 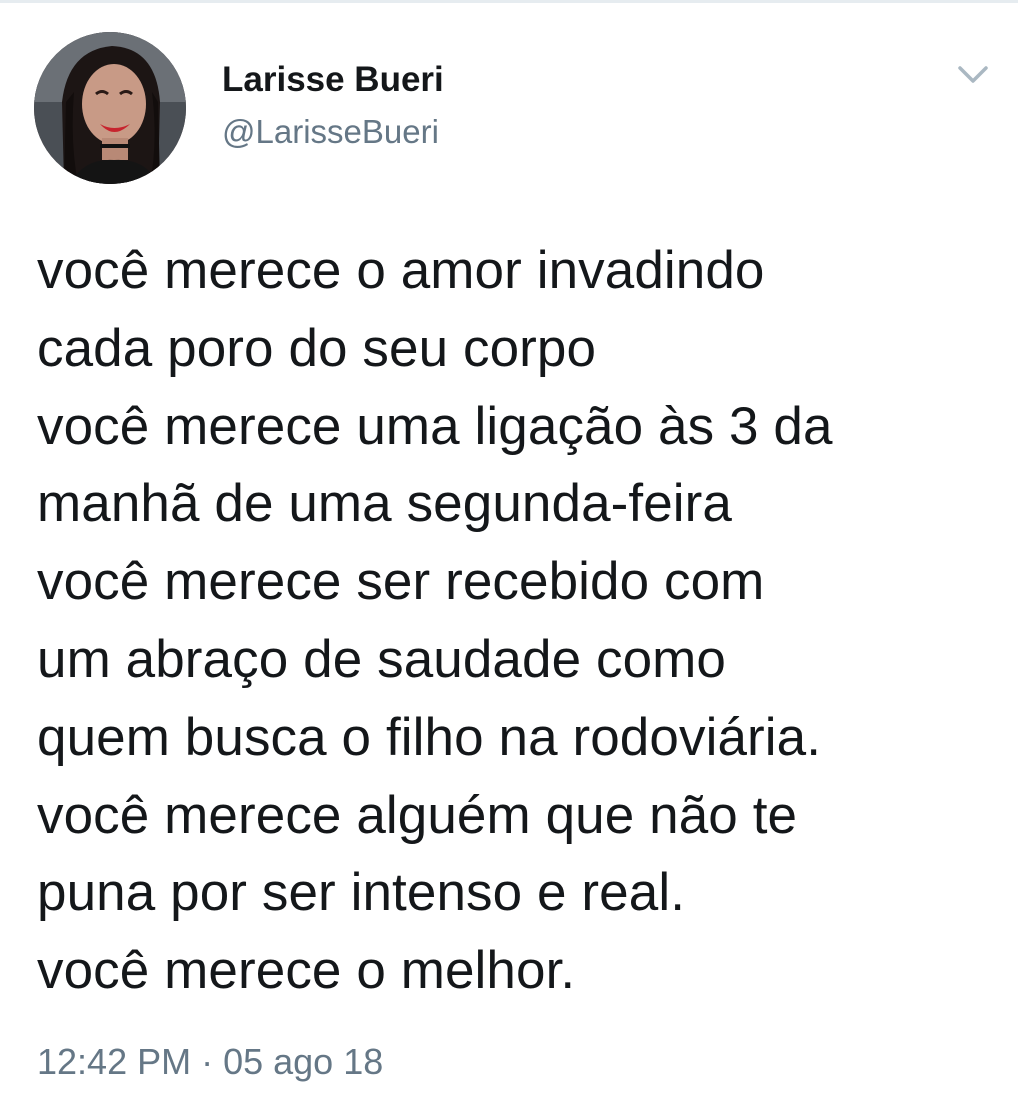 I want to click on tweet-timestamp: 12:42 PM · 05 ago 18, so click(x=210, y=1062).